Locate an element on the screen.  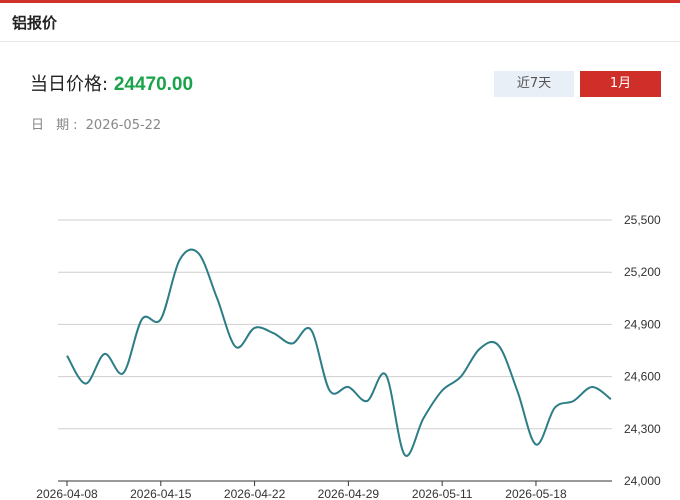
x-tick-label: 2026-04-08 is located at coordinates (67, 493).